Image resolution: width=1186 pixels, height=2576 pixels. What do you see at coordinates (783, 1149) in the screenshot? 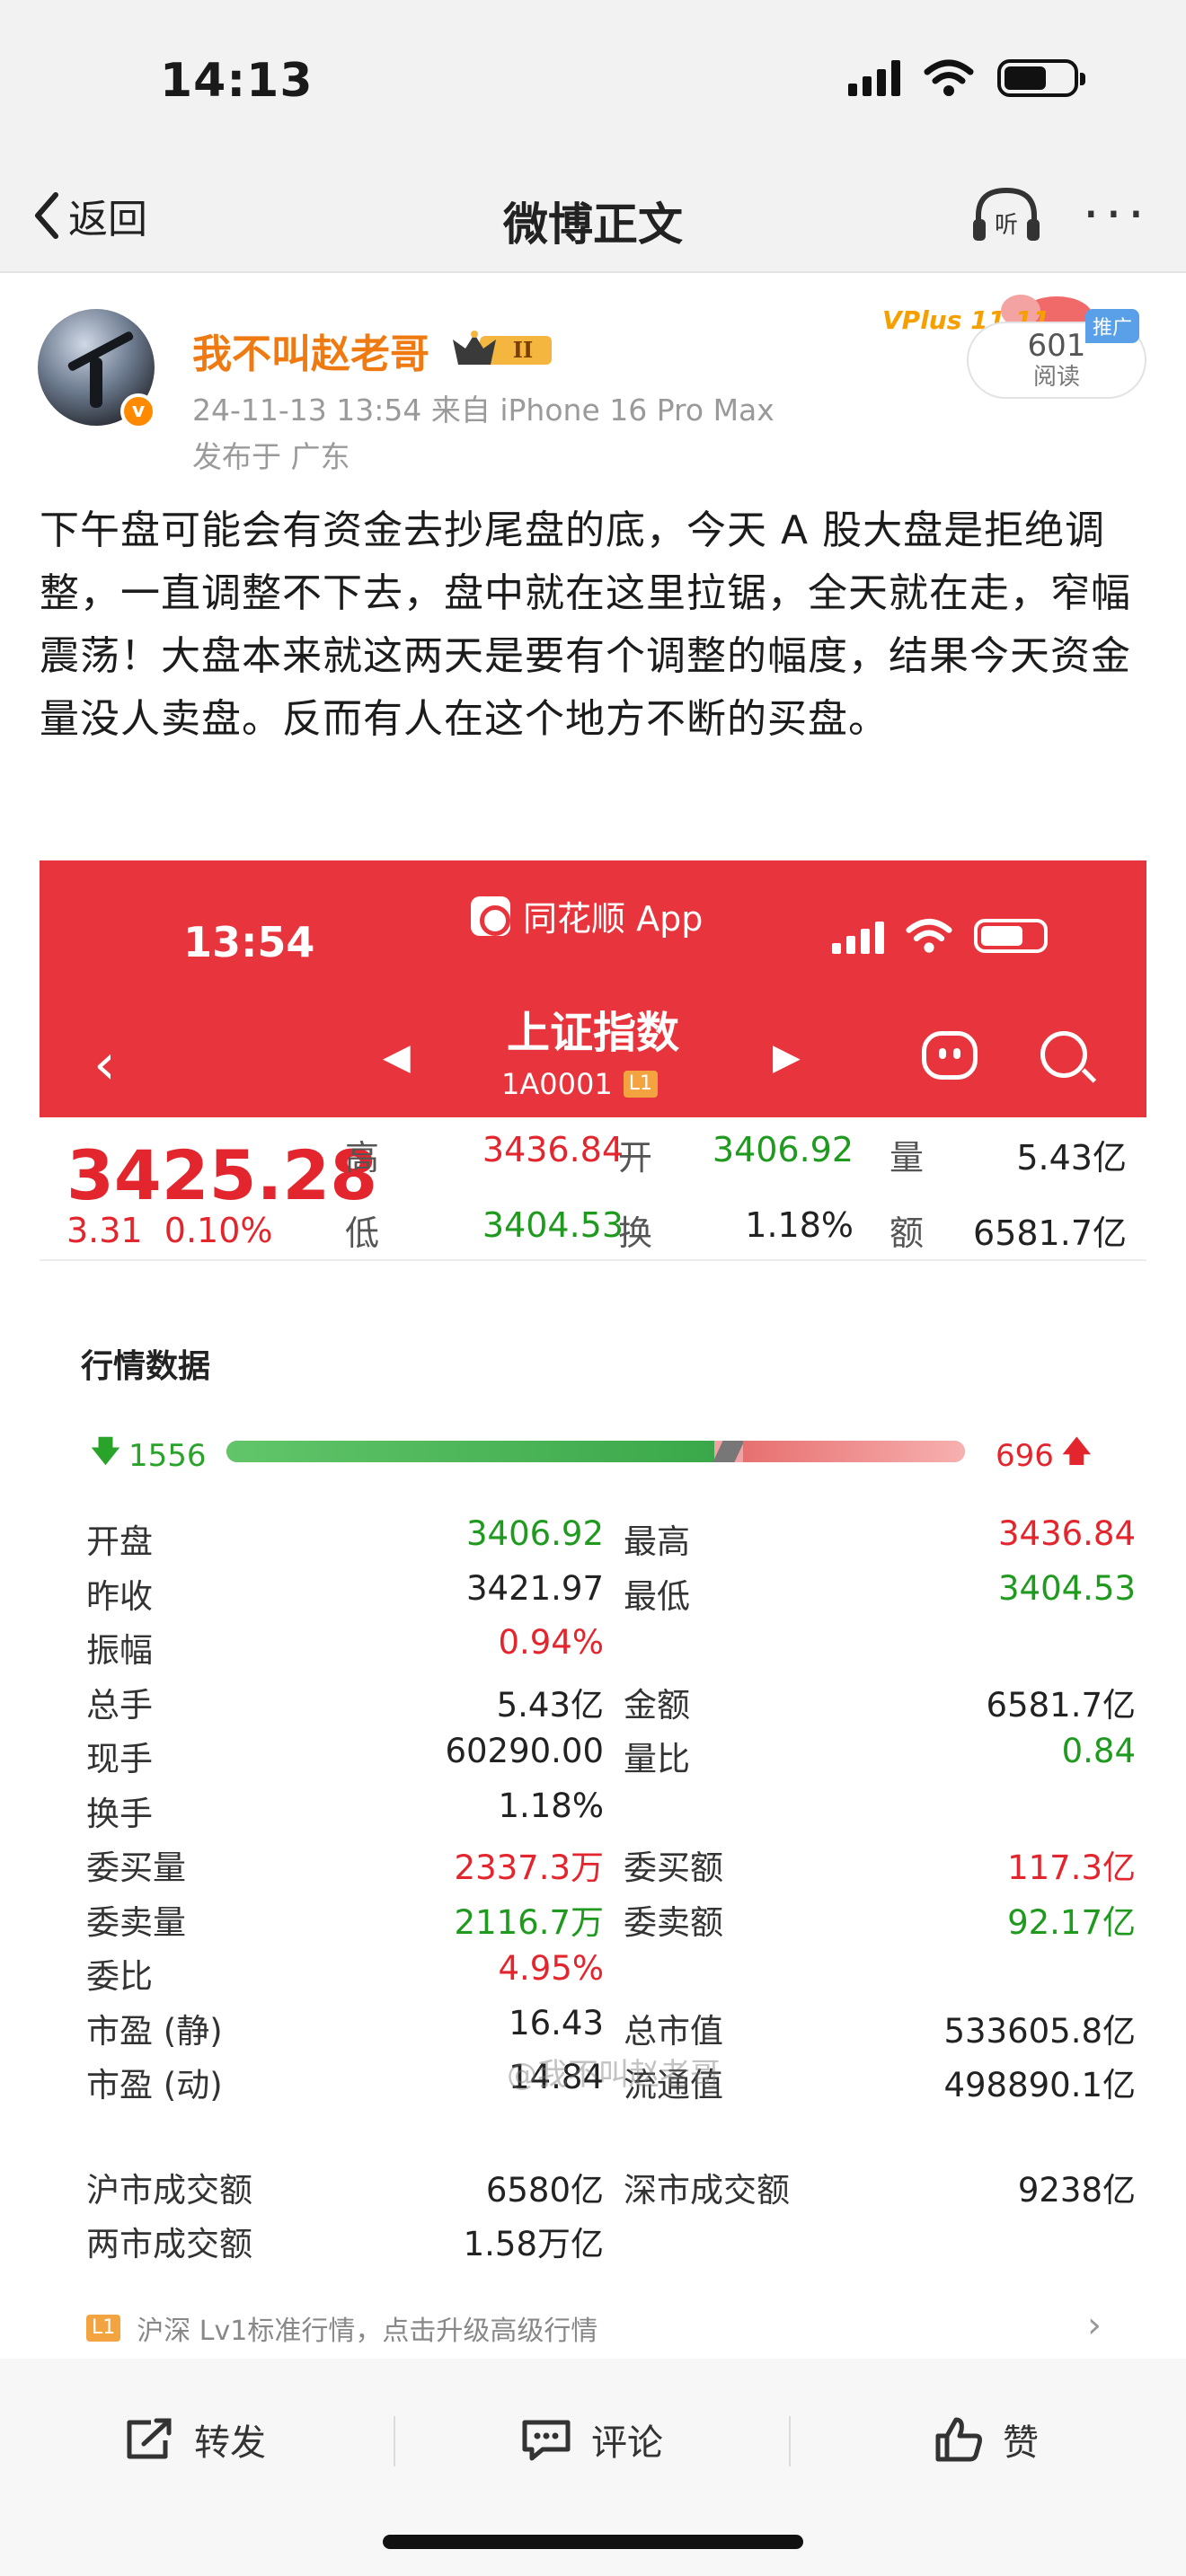
I see `quote-value: 3406.92` at bounding box center [783, 1149].